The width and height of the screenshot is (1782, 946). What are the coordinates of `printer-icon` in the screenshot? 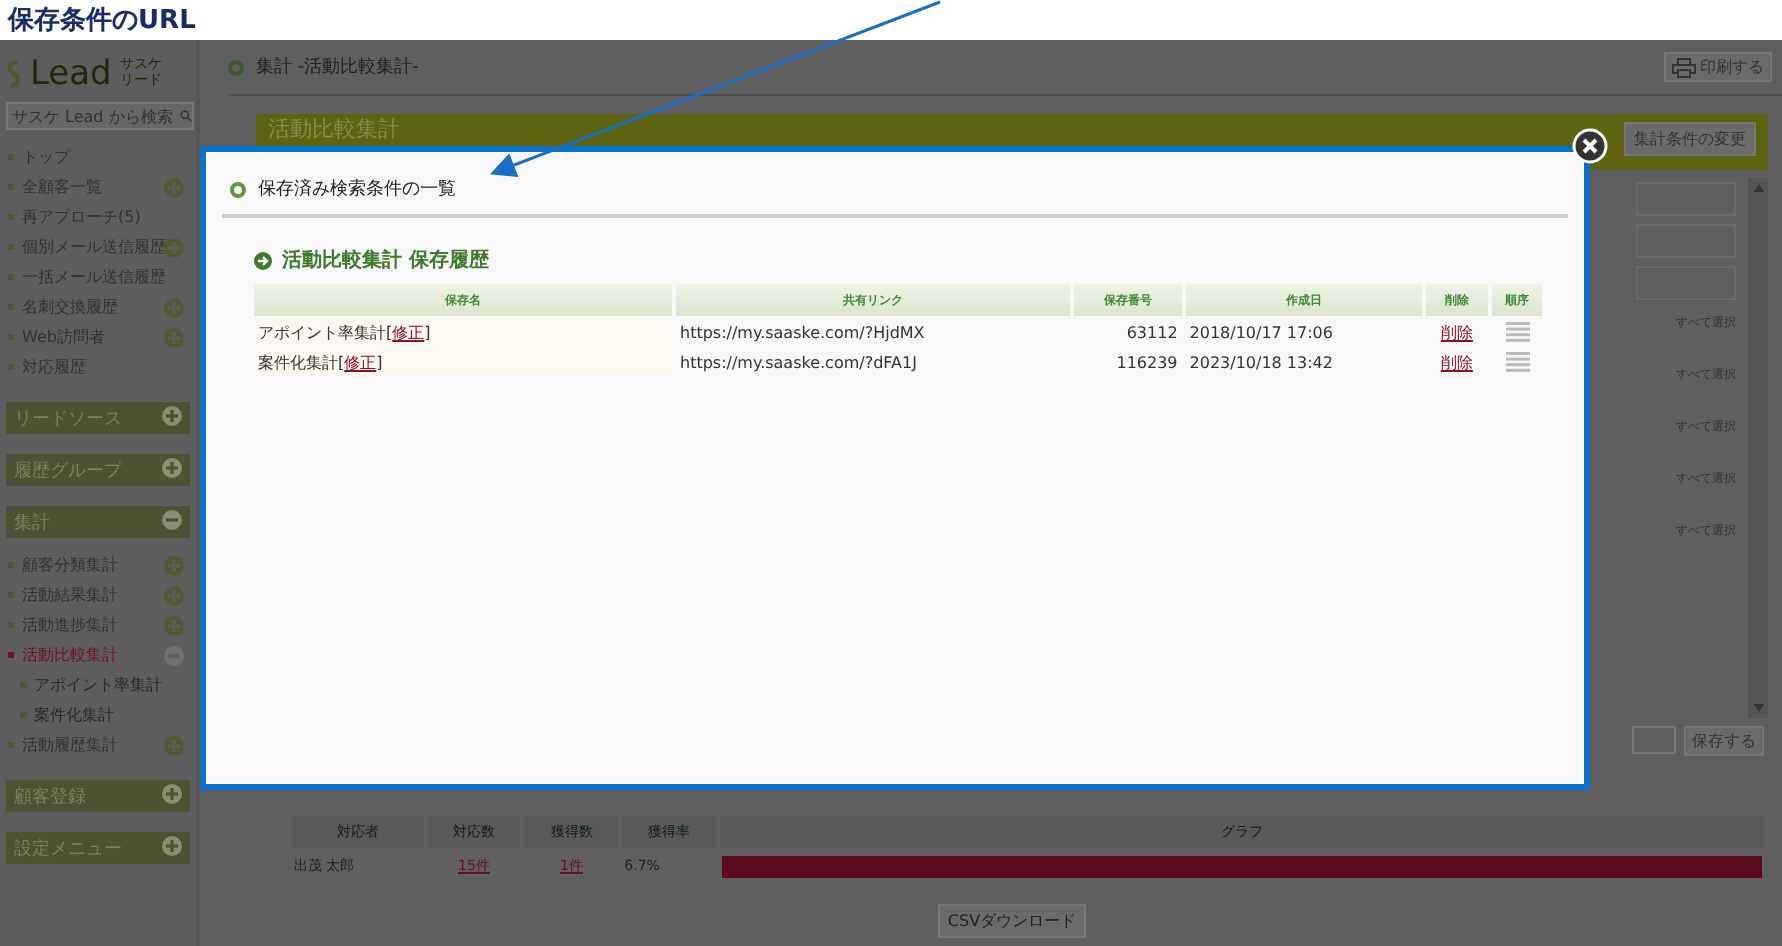 It's located at (1684, 67).